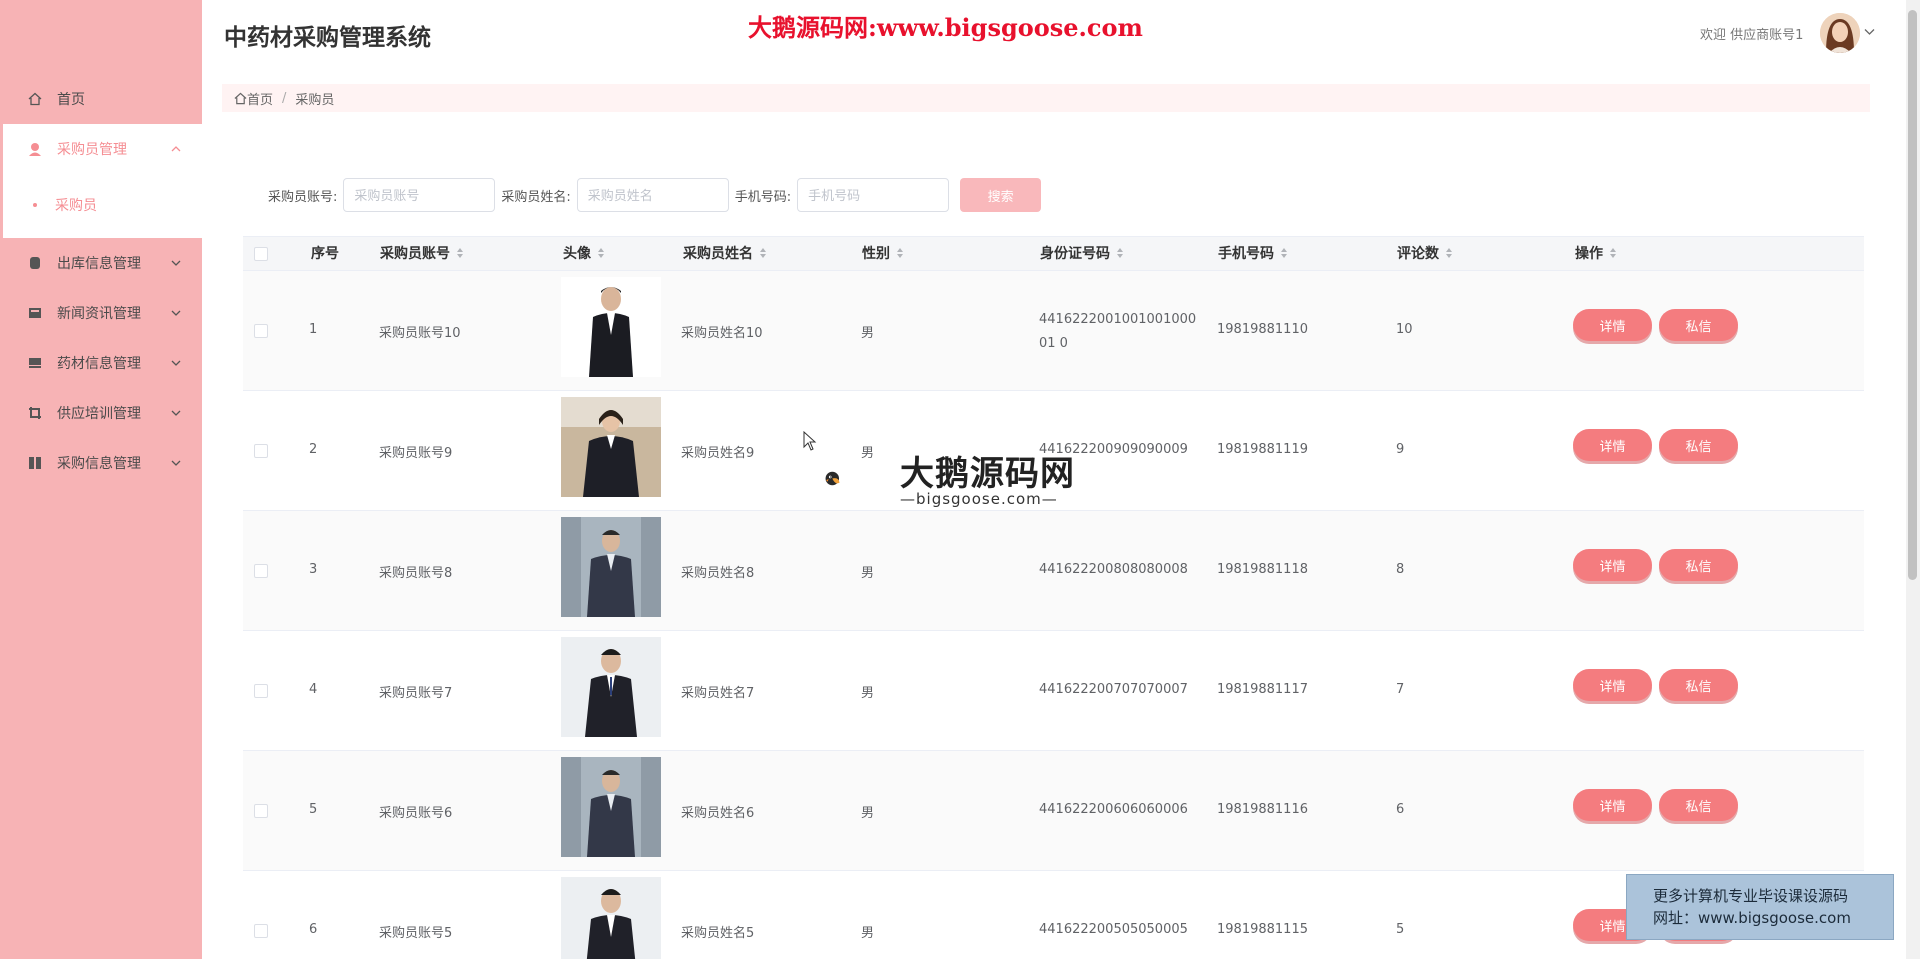  Describe the element at coordinates (327, 38) in the screenshot. I see `app-title: 中药材采购管理系统` at that location.